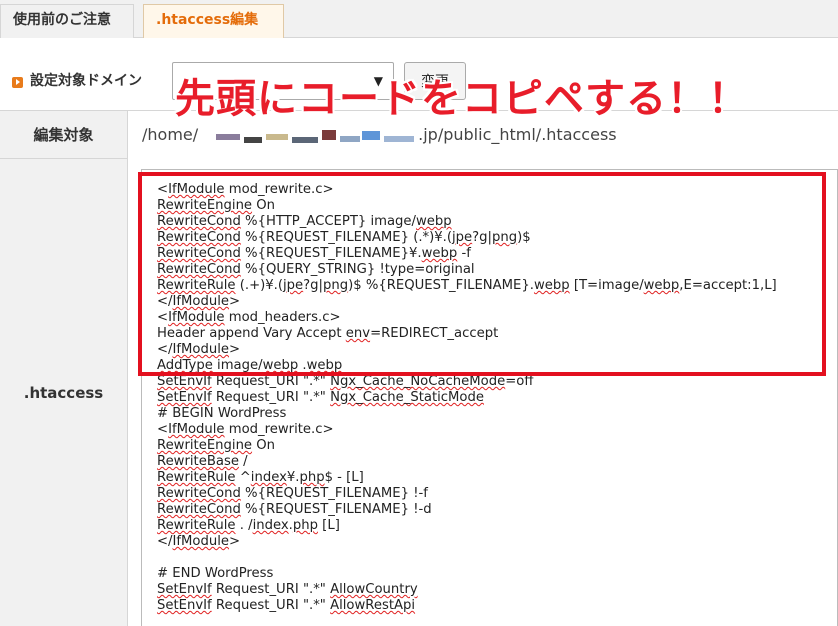  Describe the element at coordinates (216, 445) in the screenshot. I see `code-line: RewriteEngine On` at that location.